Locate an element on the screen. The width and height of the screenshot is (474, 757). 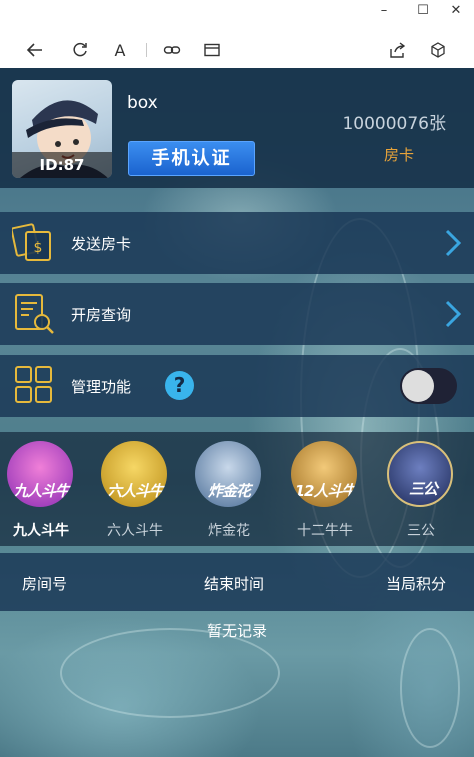
game-tab-twelve-niuniu: 12人斗牛 十二牛牛 is located at coordinates (325, 491).